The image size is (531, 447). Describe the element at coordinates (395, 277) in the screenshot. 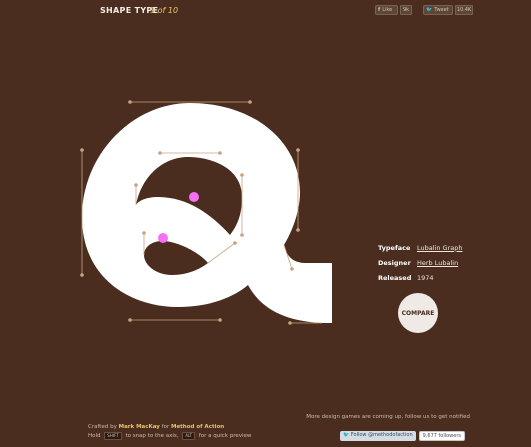

I see `released-label: Released` at that location.